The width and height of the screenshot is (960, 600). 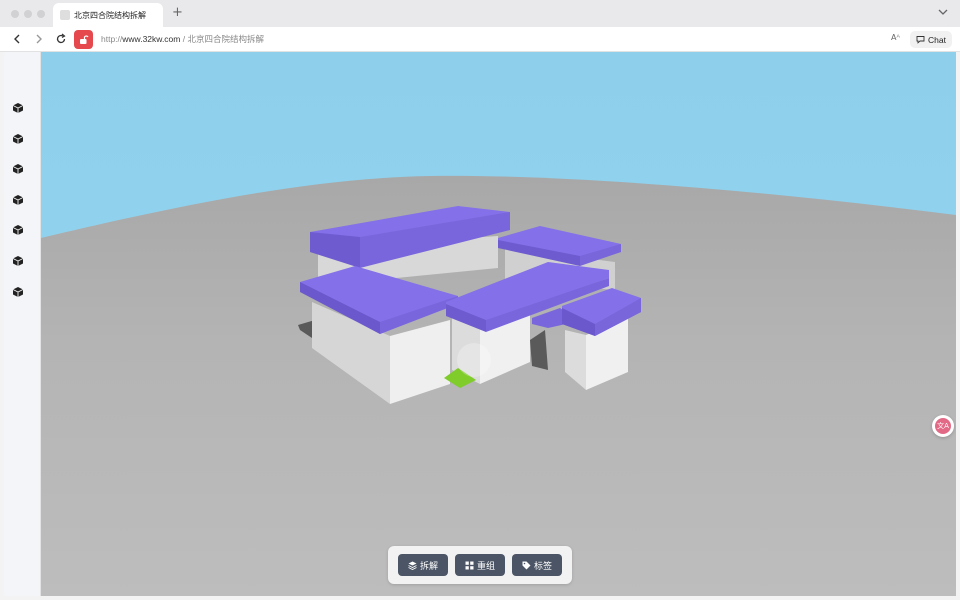 I want to click on back-arrow-icon, so click(x=17, y=39).